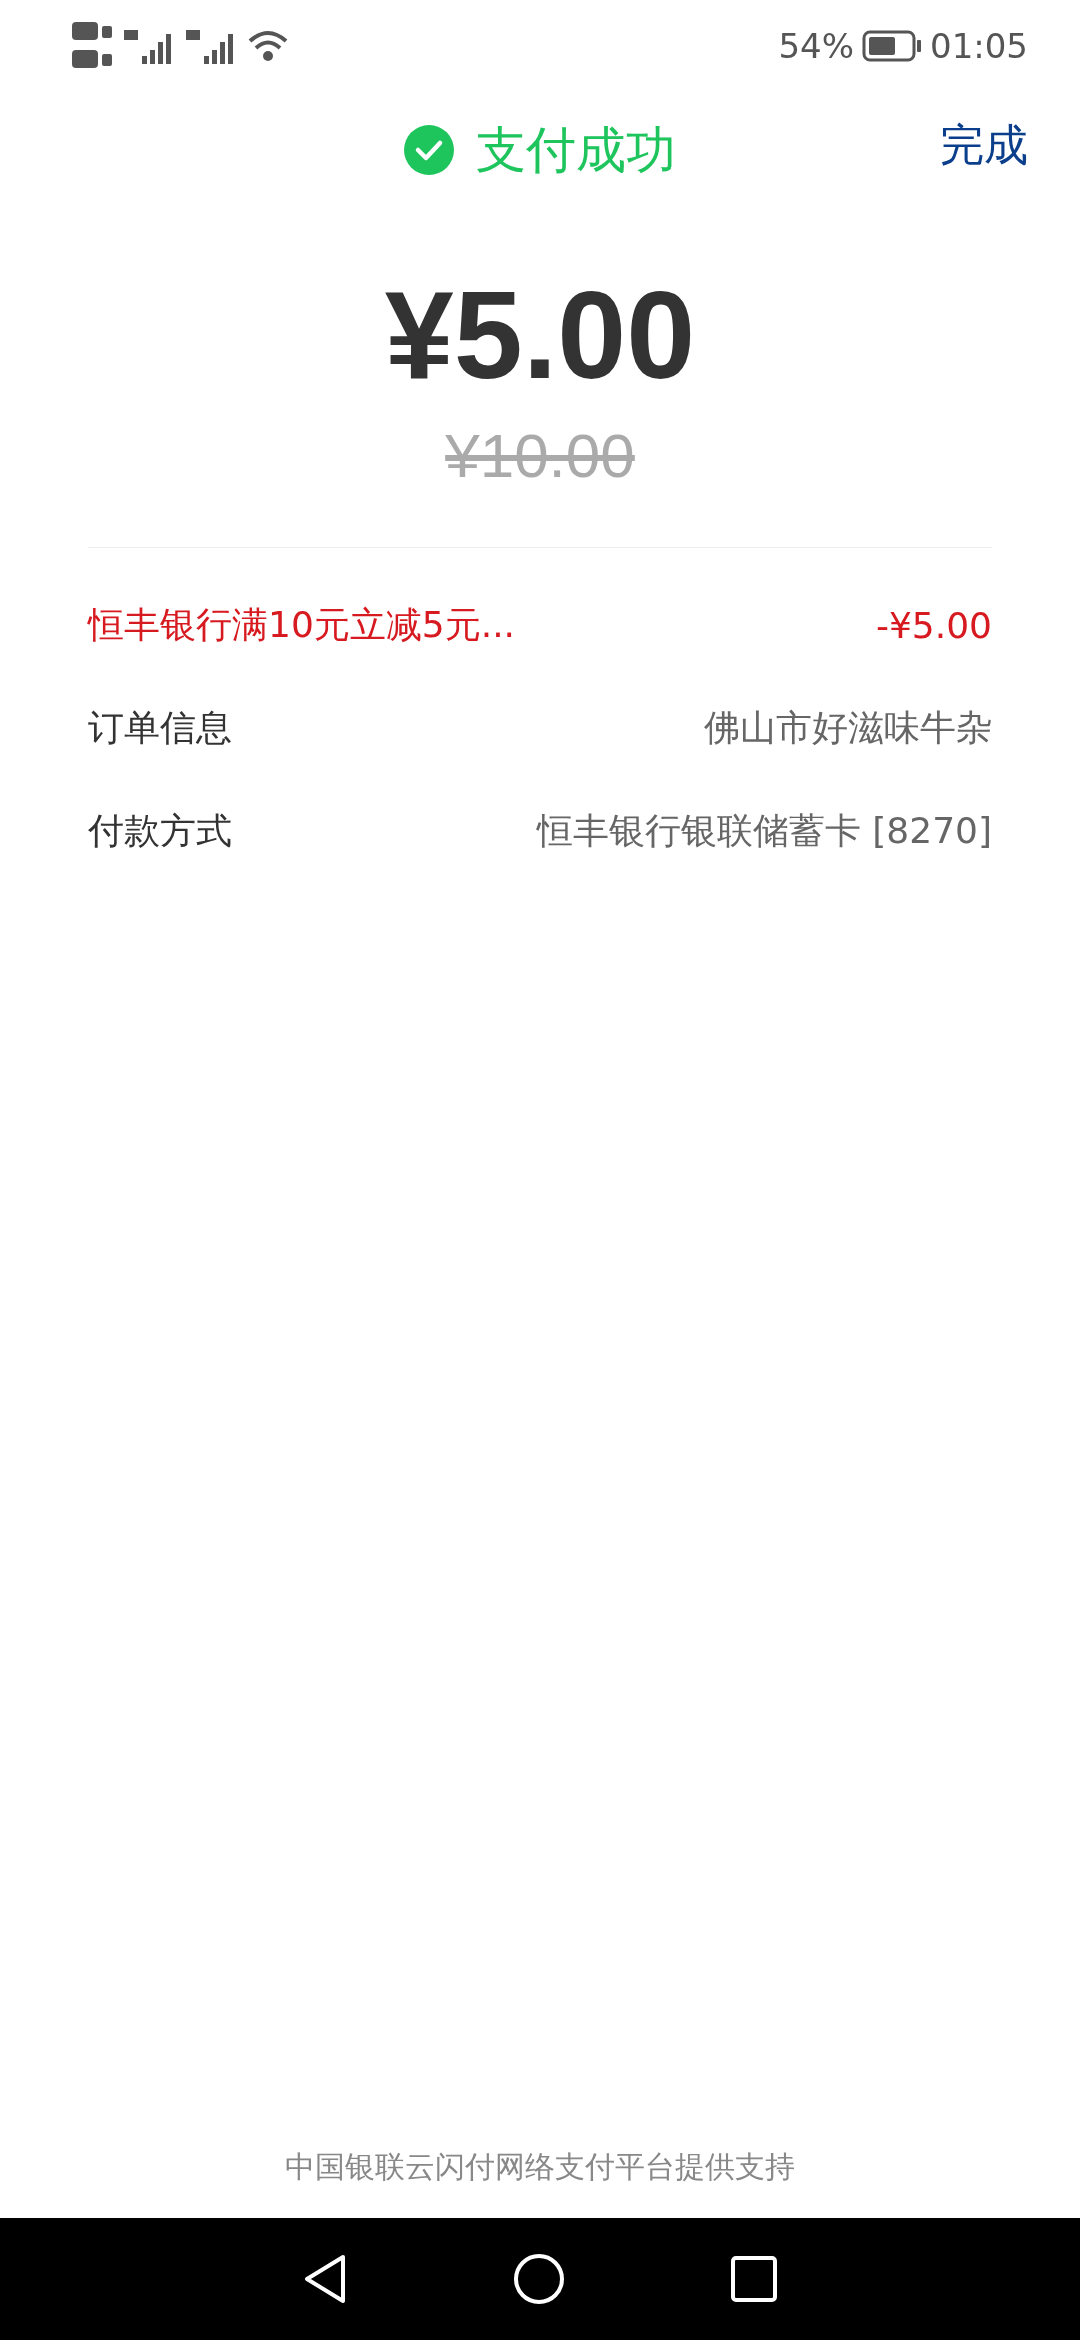 This screenshot has height=2340, width=1080. What do you see at coordinates (933, 625) in the screenshot?
I see `row-value: -¥5.00` at bounding box center [933, 625].